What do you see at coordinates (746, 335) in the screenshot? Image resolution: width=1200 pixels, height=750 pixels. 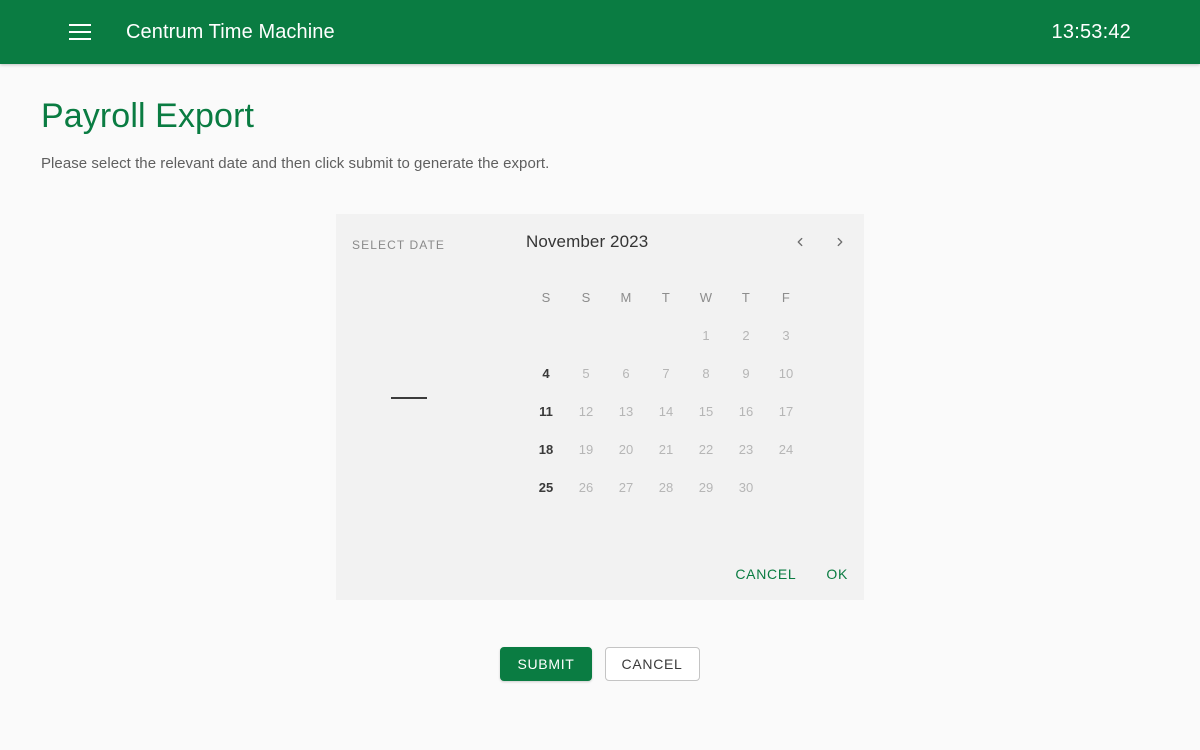 I see `calendar-day-2: 2` at bounding box center [746, 335].